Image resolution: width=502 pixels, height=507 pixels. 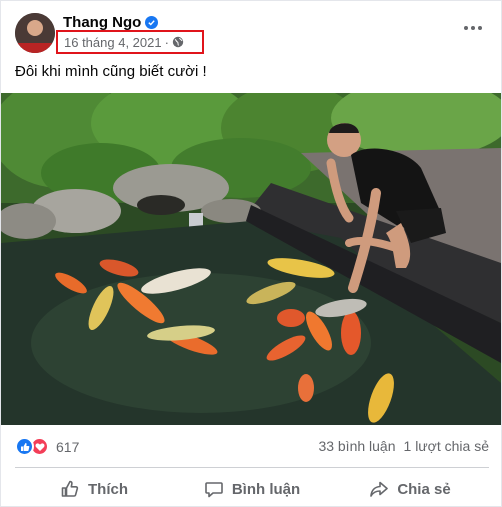 I want to click on engagement-counts: 33 bình luận 1 lượt chia sẻ, so click(x=403, y=446).